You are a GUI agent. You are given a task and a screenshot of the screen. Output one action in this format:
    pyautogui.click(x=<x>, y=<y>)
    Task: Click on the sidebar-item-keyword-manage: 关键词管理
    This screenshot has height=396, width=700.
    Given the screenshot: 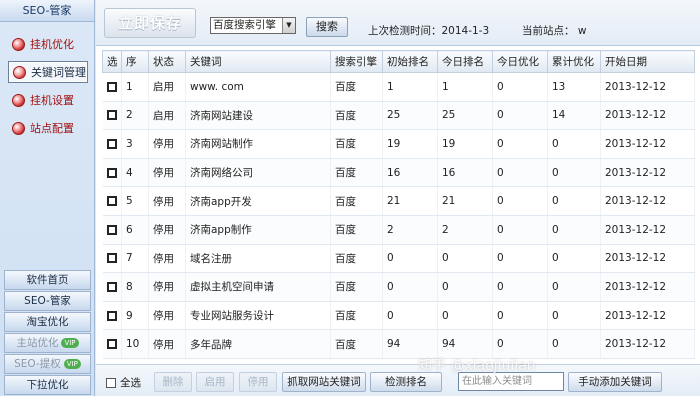 What is the action you would take?
    pyautogui.click(x=48, y=72)
    